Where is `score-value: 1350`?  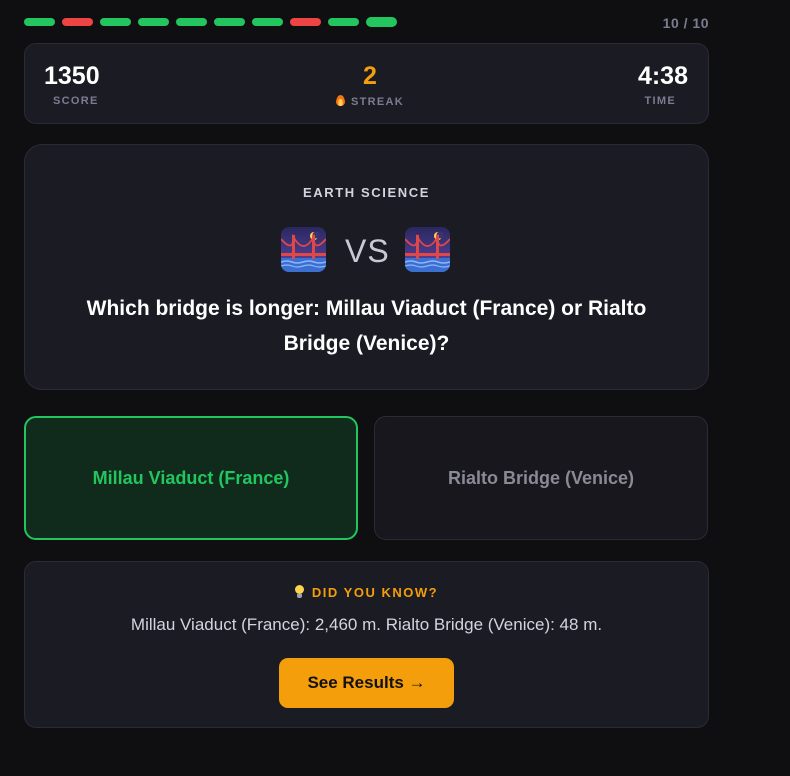 score-value: 1350 is located at coordinates (72, 76).